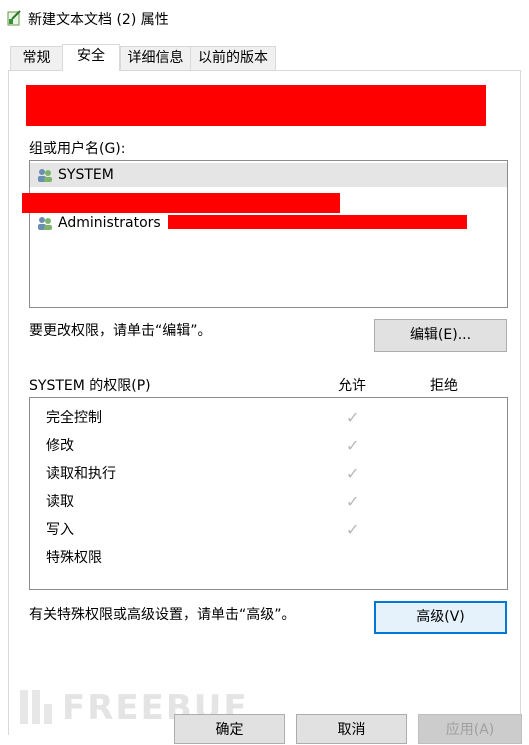  Describe the element at coordinates (351, 729) in the screenshot. I see `cancel-button: 取消` at that location.